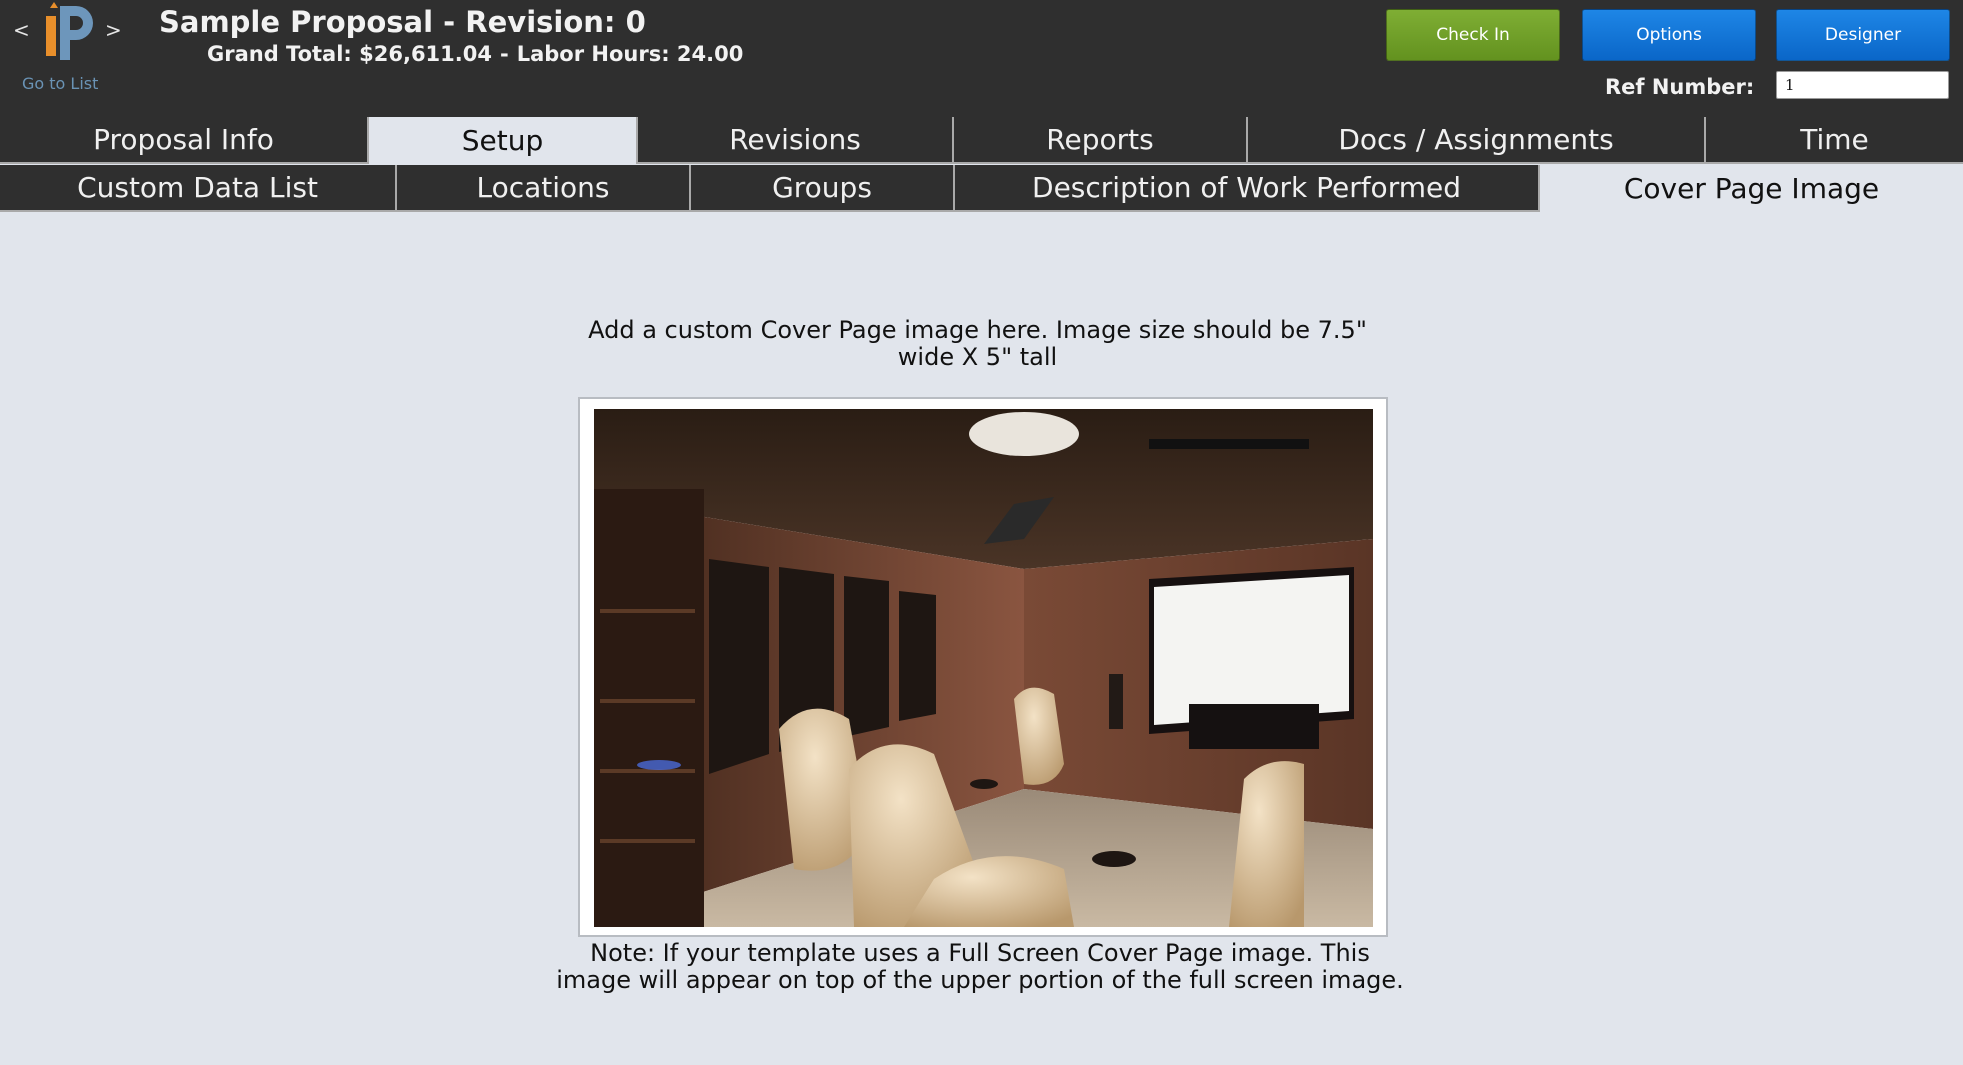  Describe the element at coordinates (21, 30) in the screenshot. I see `previous-record-icon: <` at that location.